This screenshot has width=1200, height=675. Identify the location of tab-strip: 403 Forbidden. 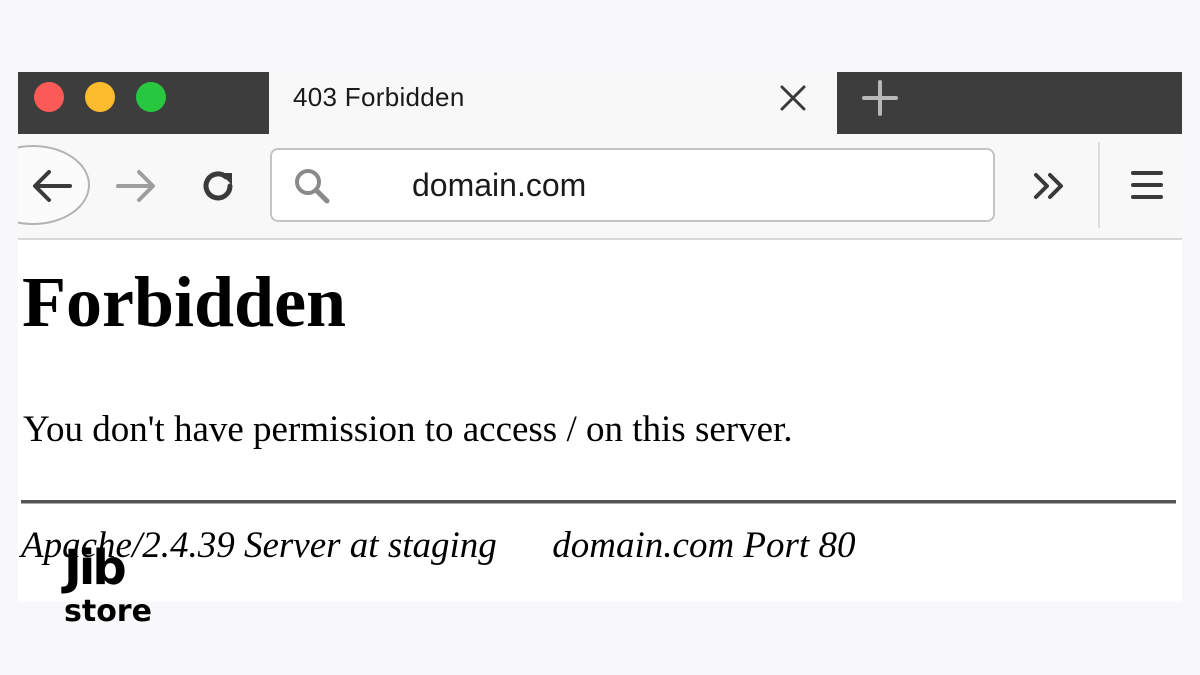
(600, 103).